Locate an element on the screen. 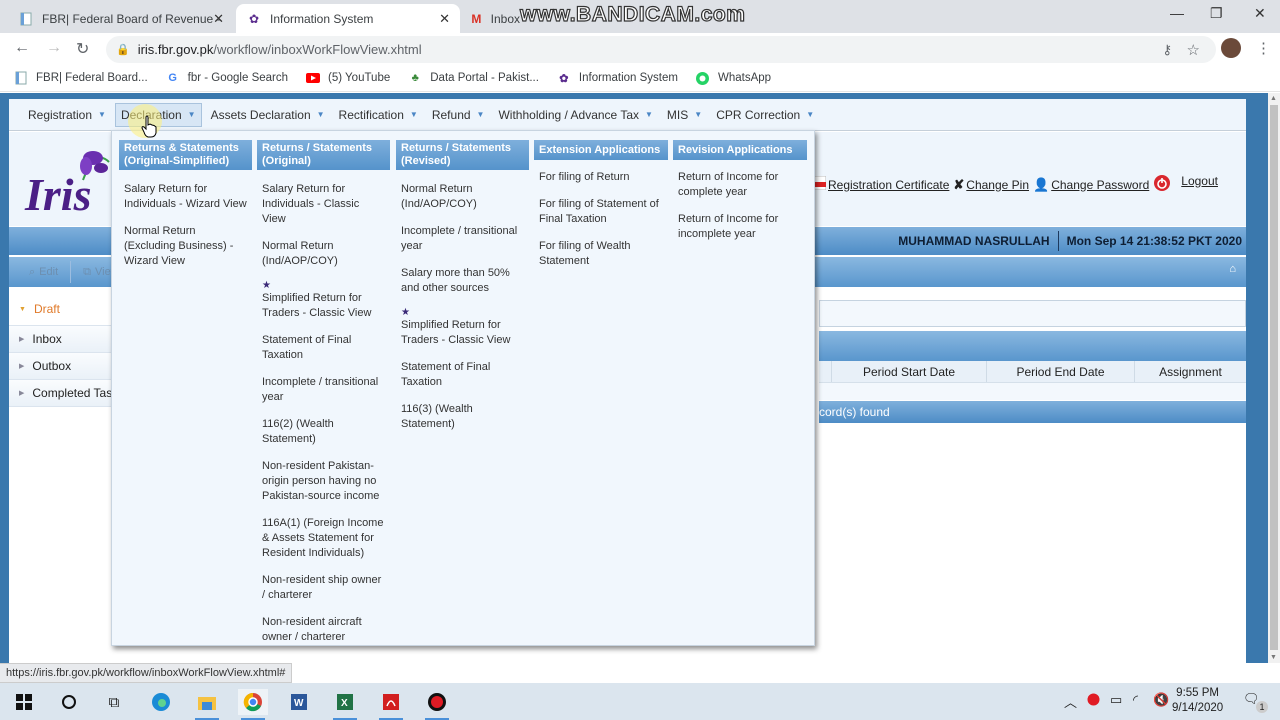 The image size is (1280, 720). menu-item: For filing of Return is located at coordinates (601, 177).